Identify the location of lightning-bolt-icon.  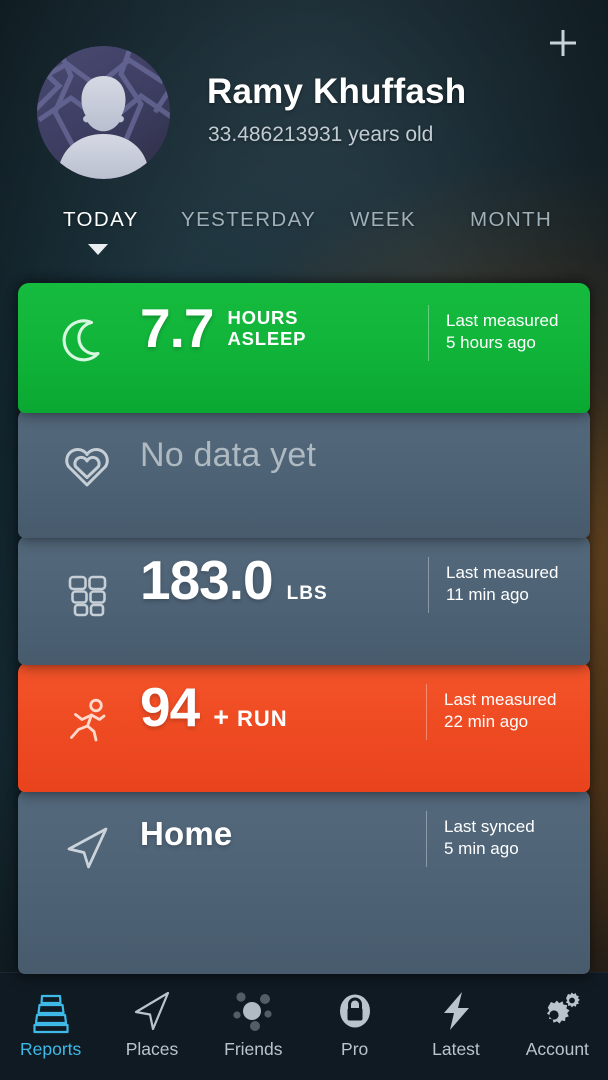
(456, 1011).